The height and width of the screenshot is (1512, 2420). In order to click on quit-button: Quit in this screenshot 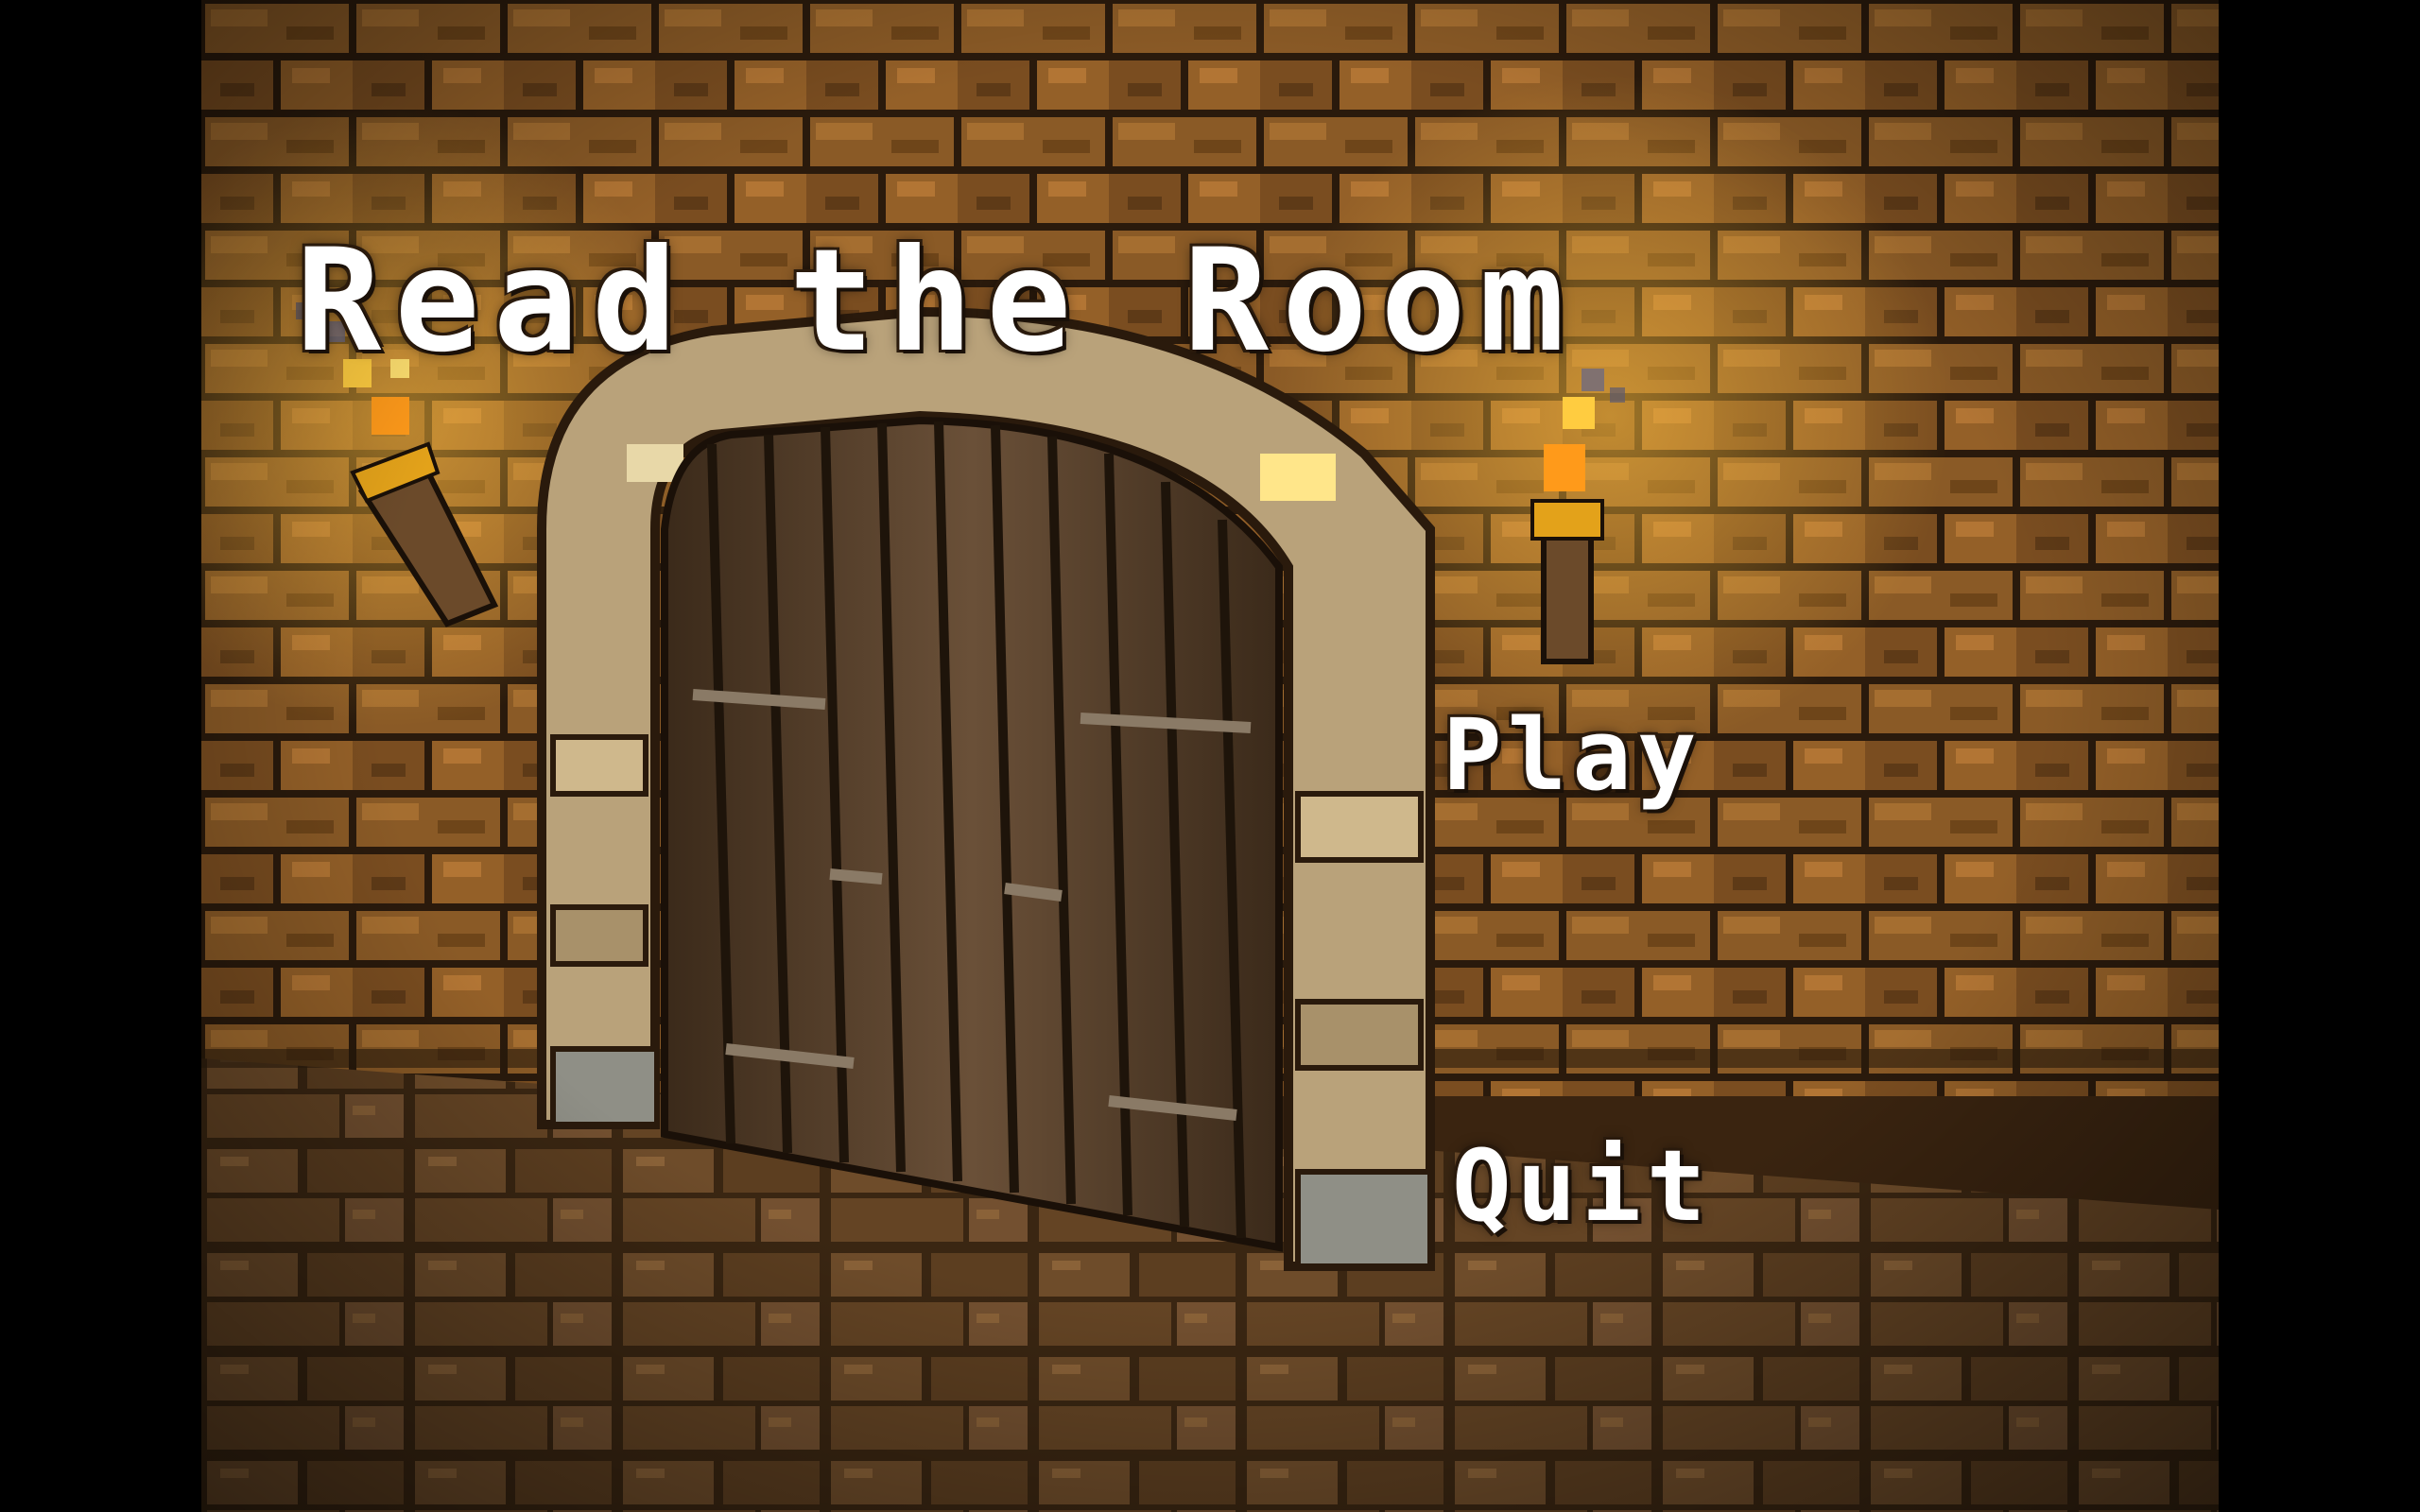, I will do `click(1581, 1186)`.